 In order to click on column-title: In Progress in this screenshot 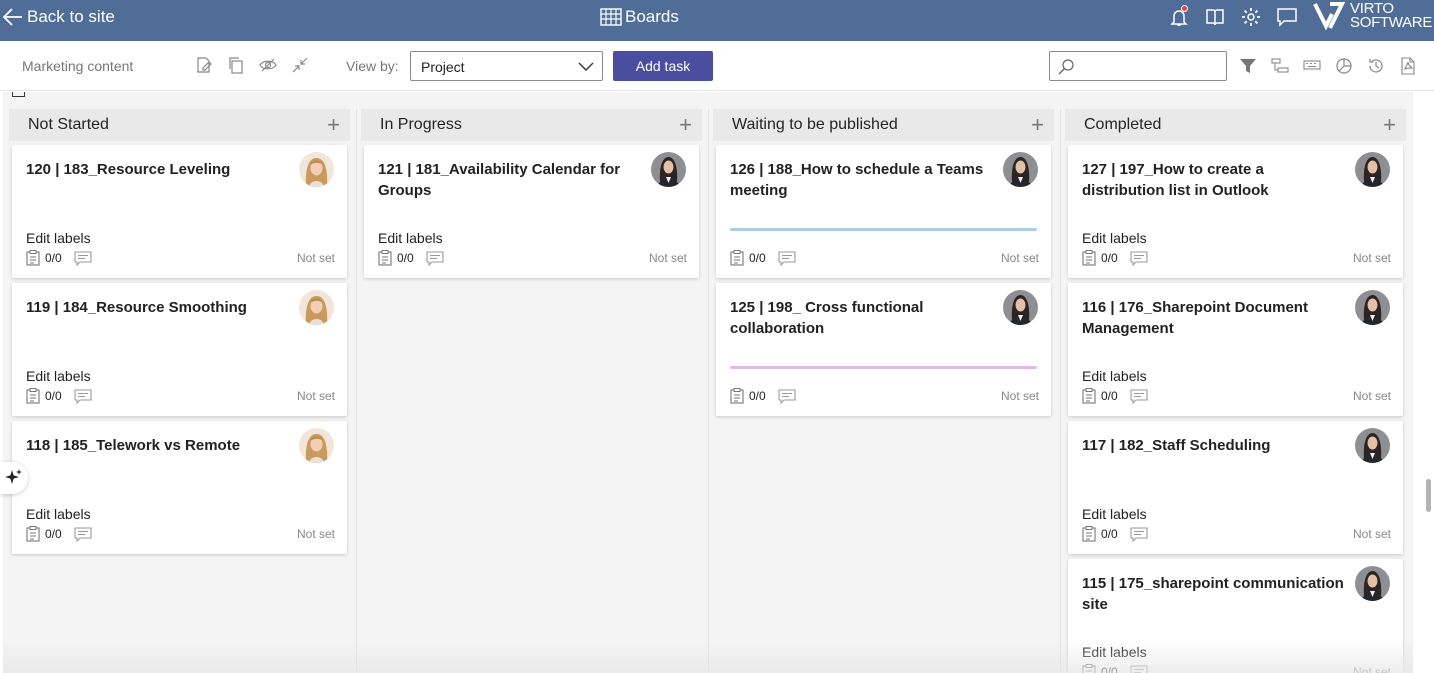, I will do `click(421, 124)`.